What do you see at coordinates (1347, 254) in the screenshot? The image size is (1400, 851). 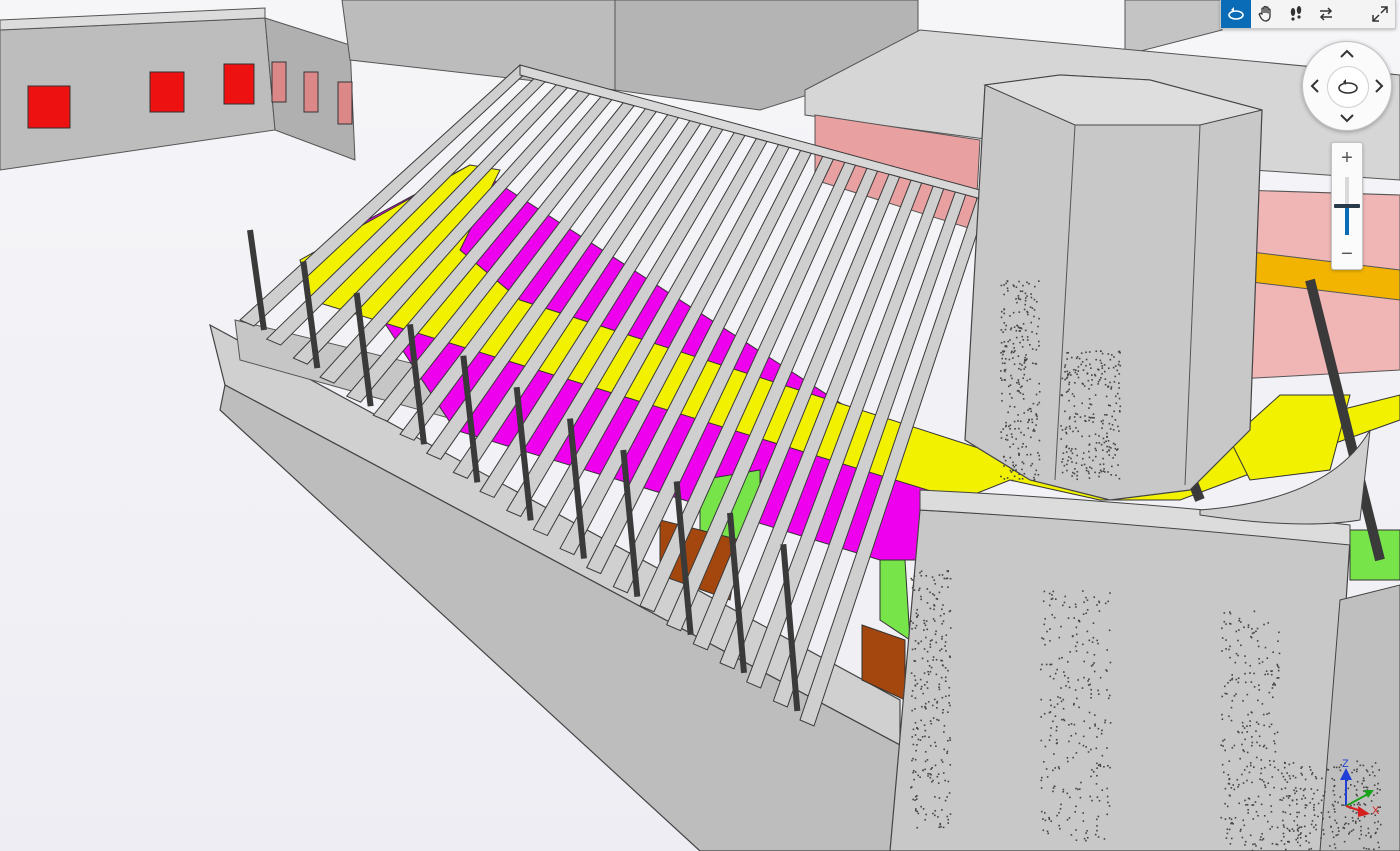 I see `zoom-out-button: −` at bounding box center [1347, 254].